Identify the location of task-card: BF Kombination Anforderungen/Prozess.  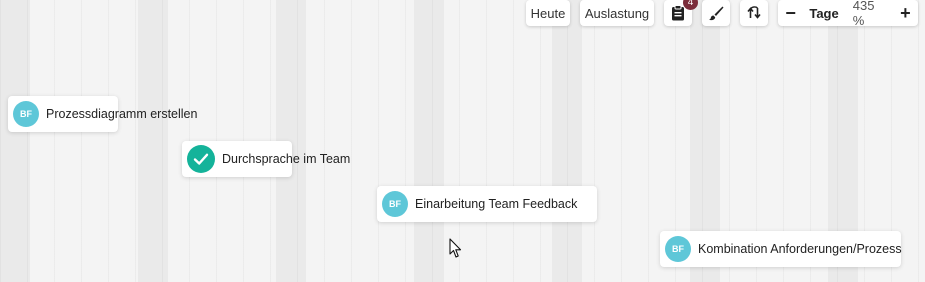
(781, 249).